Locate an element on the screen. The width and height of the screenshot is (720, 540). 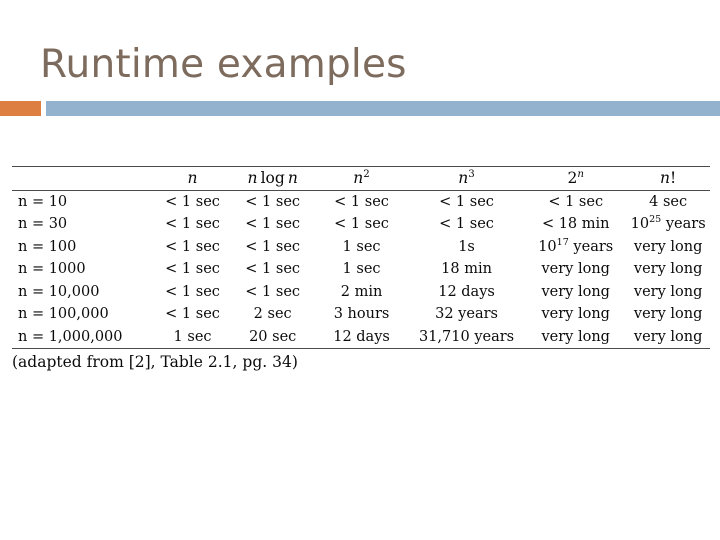
header-exponent-n3: 3 is located at coordinates (471, 174).